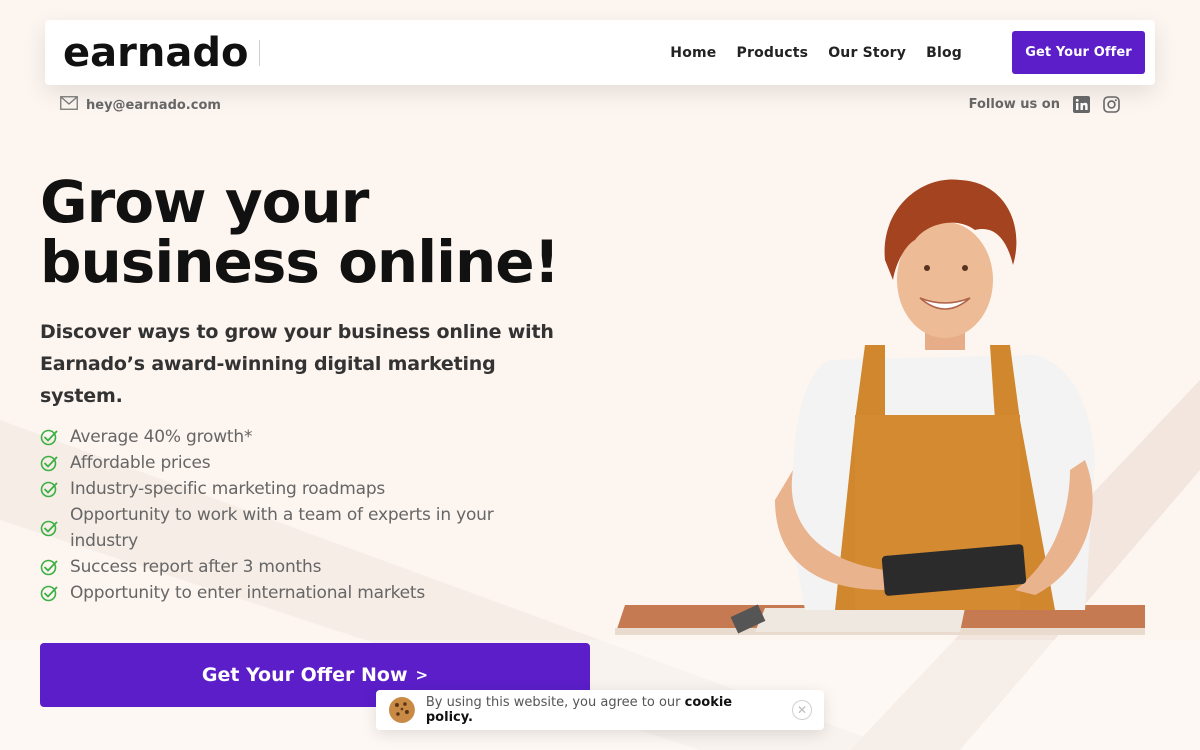 The image size is (1200, 750). I want to click on logo: earnado, so click(155, 53).